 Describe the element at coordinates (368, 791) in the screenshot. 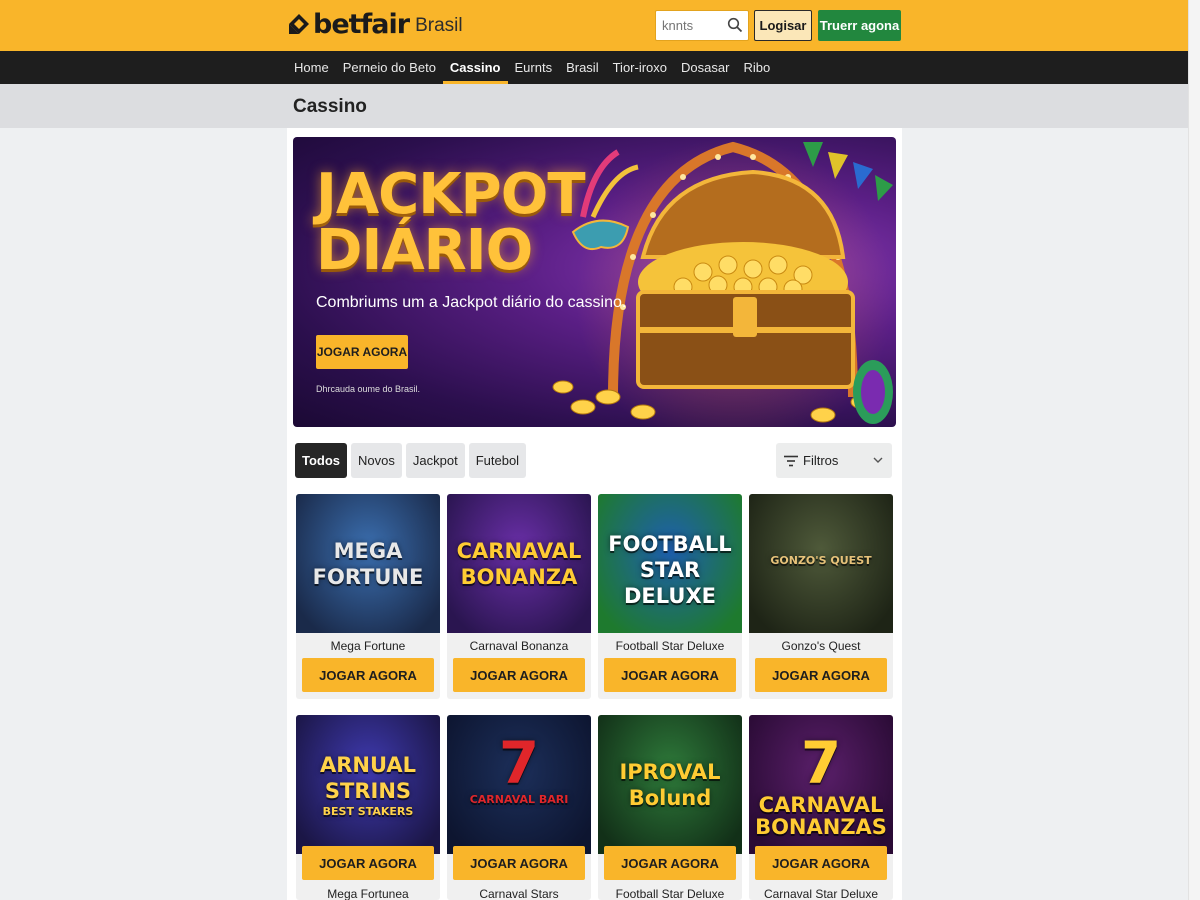

I see `game-art-text: STRINS` at that location.